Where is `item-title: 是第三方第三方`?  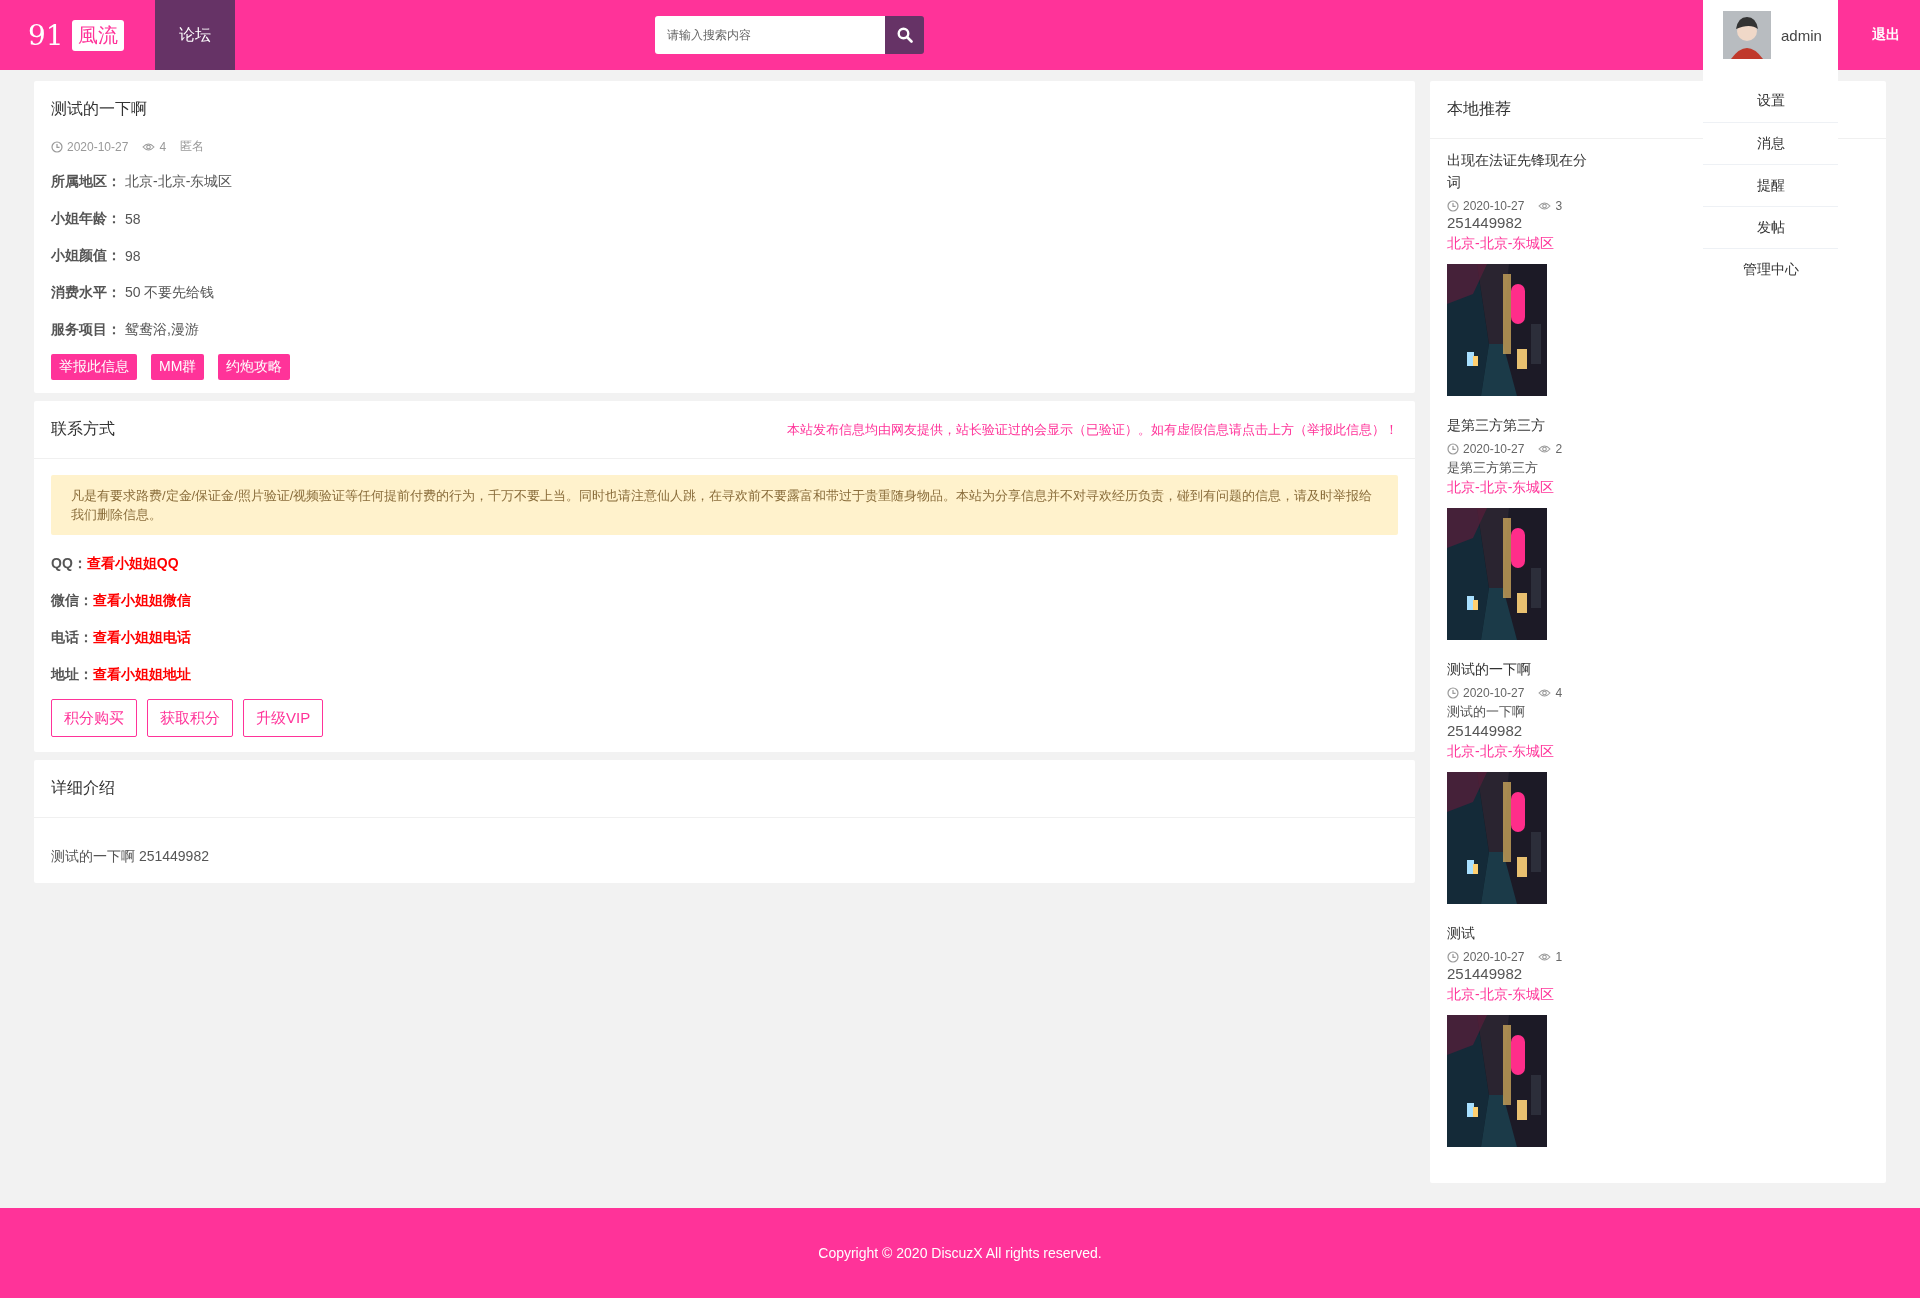 item-title: 是第三方第三方 is located at coordinates (1522, 425).